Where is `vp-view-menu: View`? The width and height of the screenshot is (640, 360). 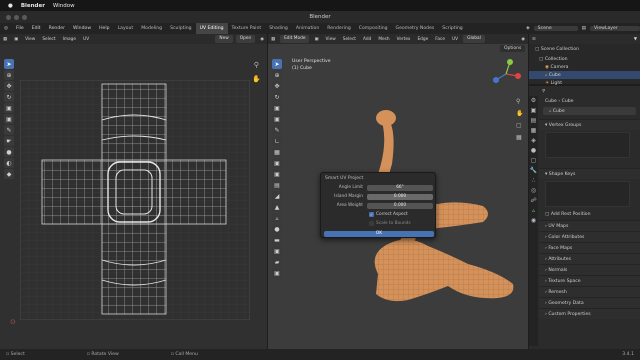 vp-view-menu: View is located at coordinates (331, 39).